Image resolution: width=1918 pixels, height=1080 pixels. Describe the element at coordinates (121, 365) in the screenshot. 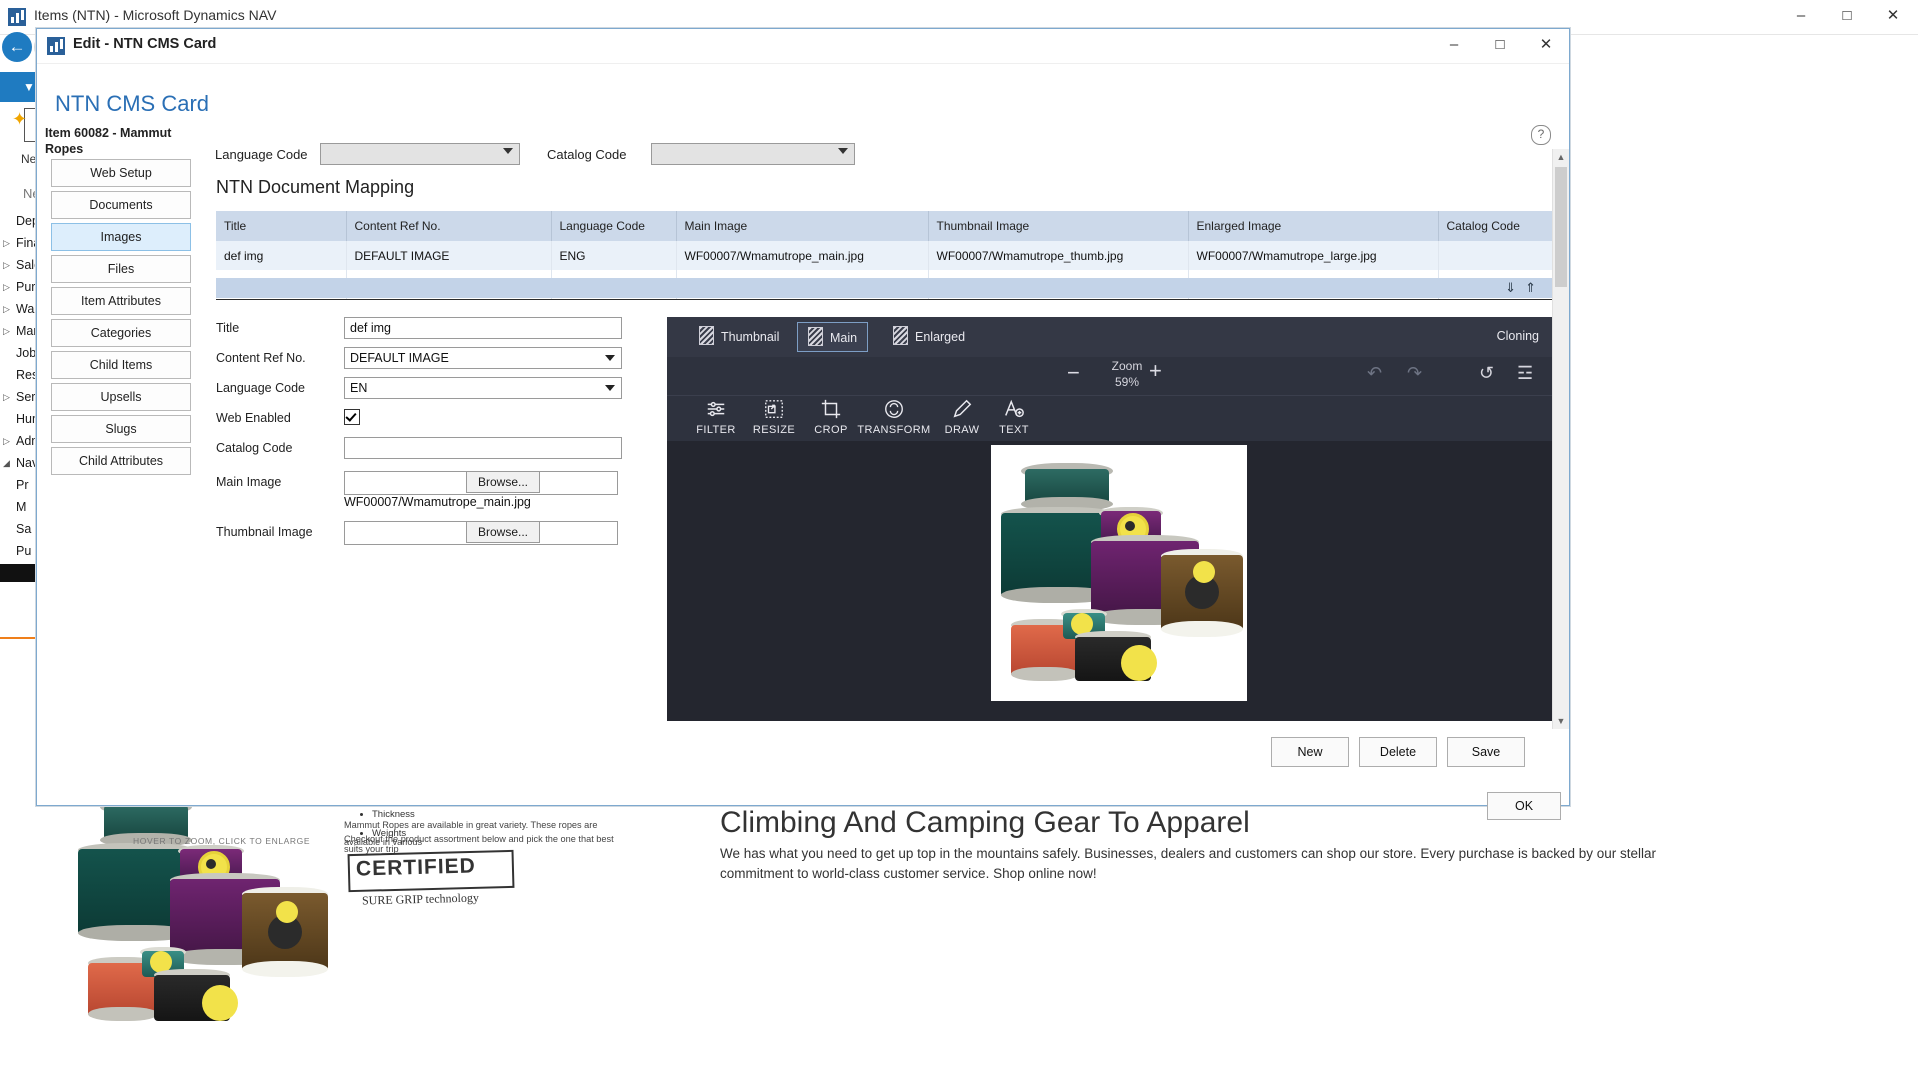

I see `side-nav-child-items: Child Items` at that location.